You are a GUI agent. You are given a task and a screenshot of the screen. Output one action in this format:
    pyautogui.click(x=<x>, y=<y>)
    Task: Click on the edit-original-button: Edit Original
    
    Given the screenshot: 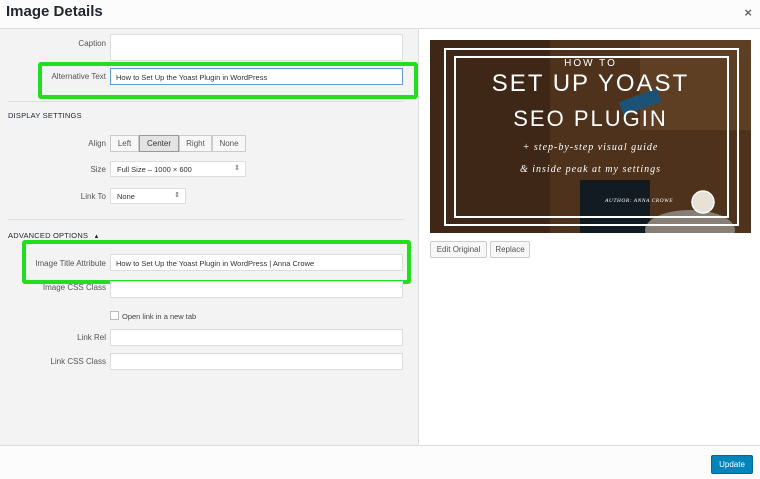 What is the action you would take?
    pyautogui.click(x=458, y=249)
    